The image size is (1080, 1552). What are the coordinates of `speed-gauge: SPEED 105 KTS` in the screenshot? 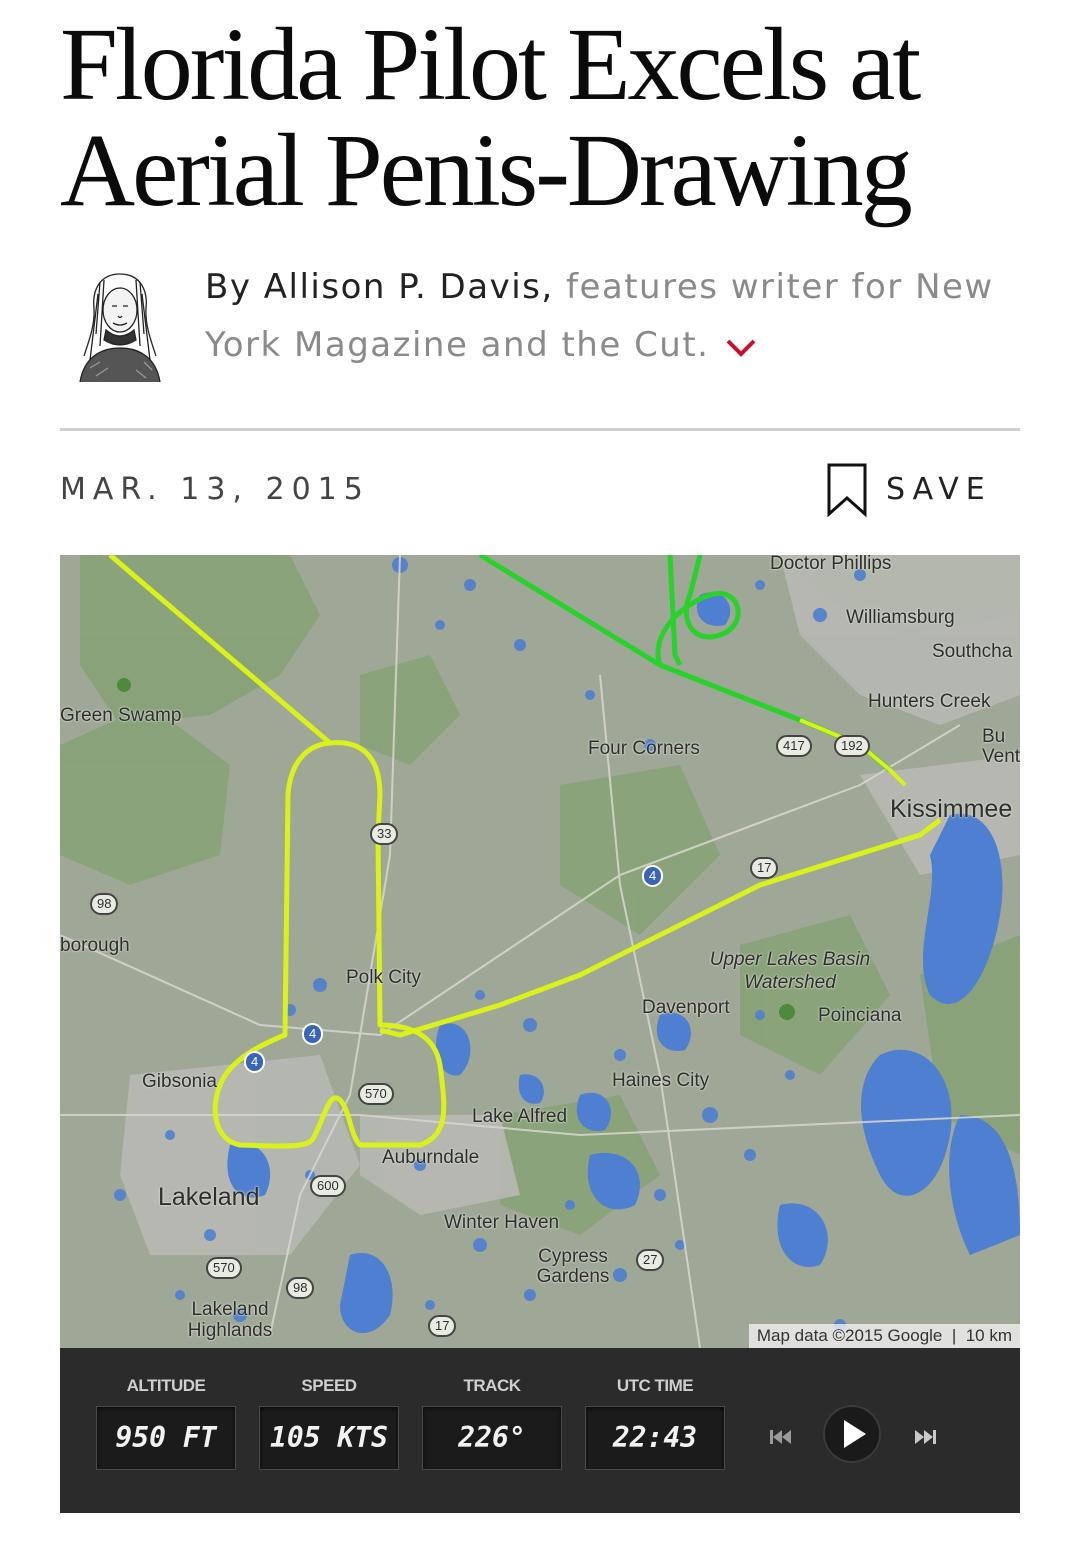 It's located at (329, 1423).